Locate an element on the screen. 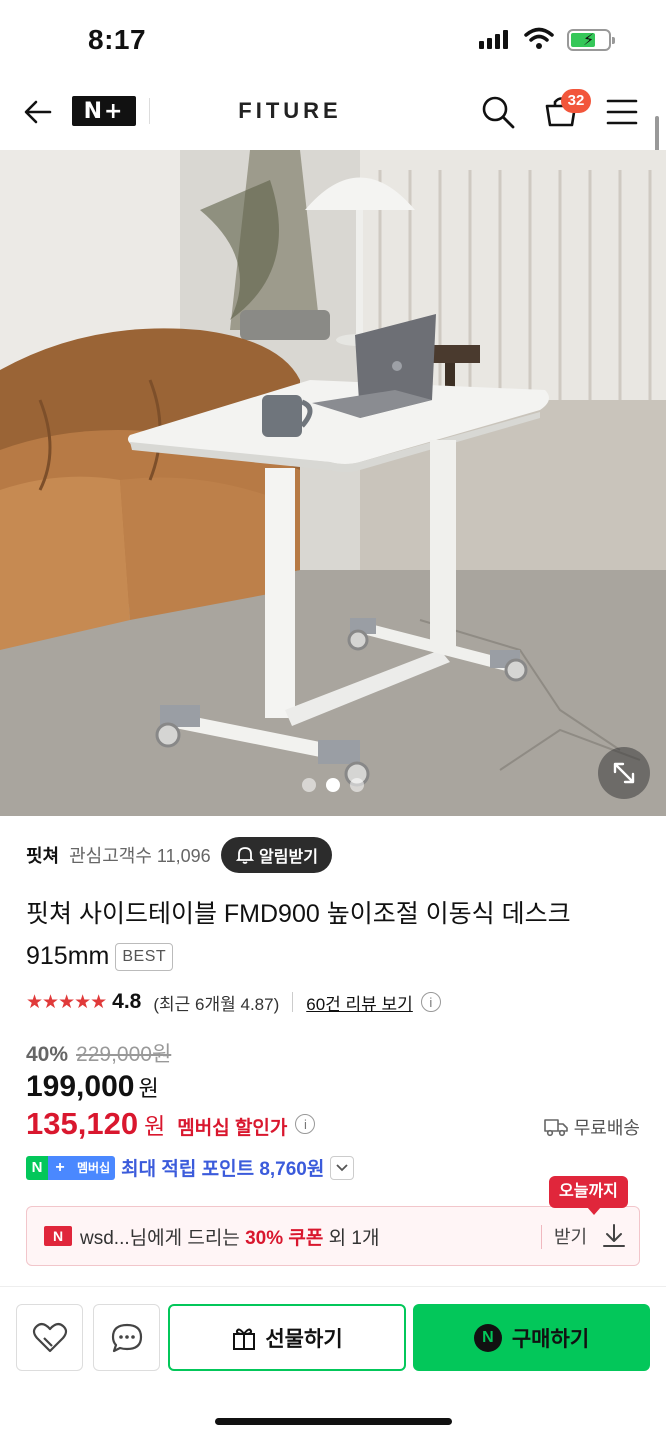  naver-coupon-icon: N is located at coordinates (58, 1236).